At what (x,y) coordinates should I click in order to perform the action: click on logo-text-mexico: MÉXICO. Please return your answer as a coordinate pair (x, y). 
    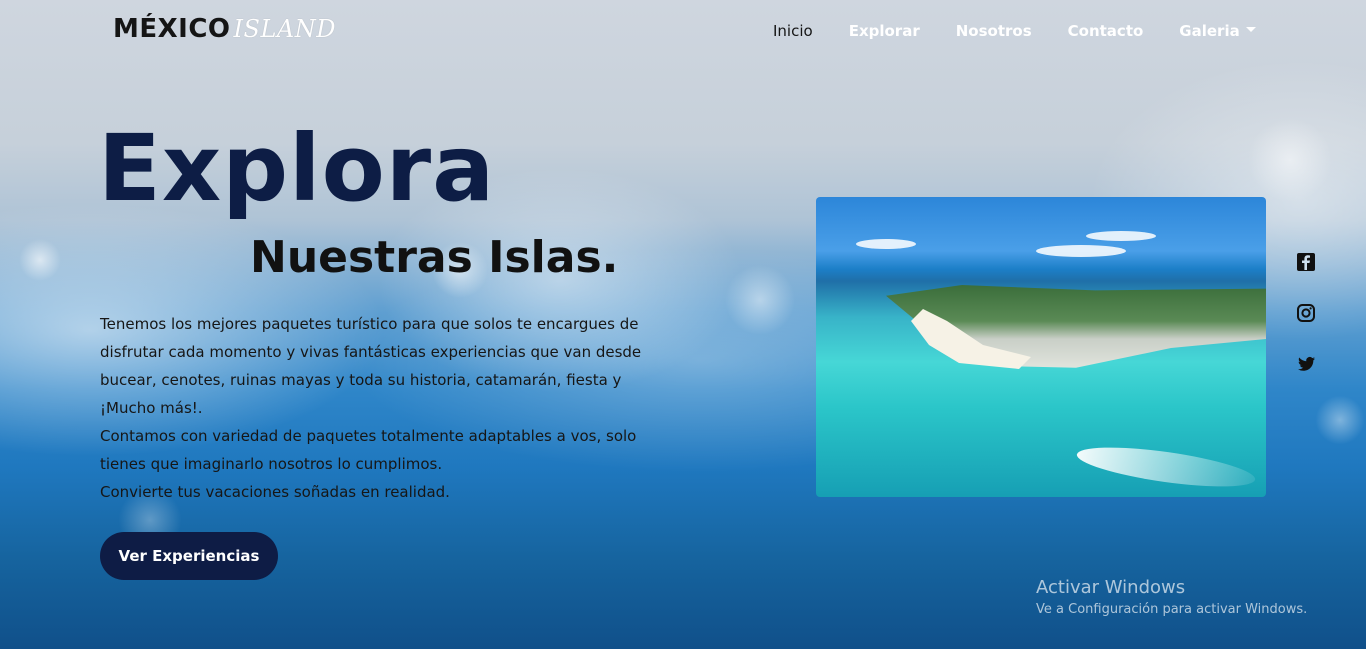
    Looking at the image, I should click on (172, 29).